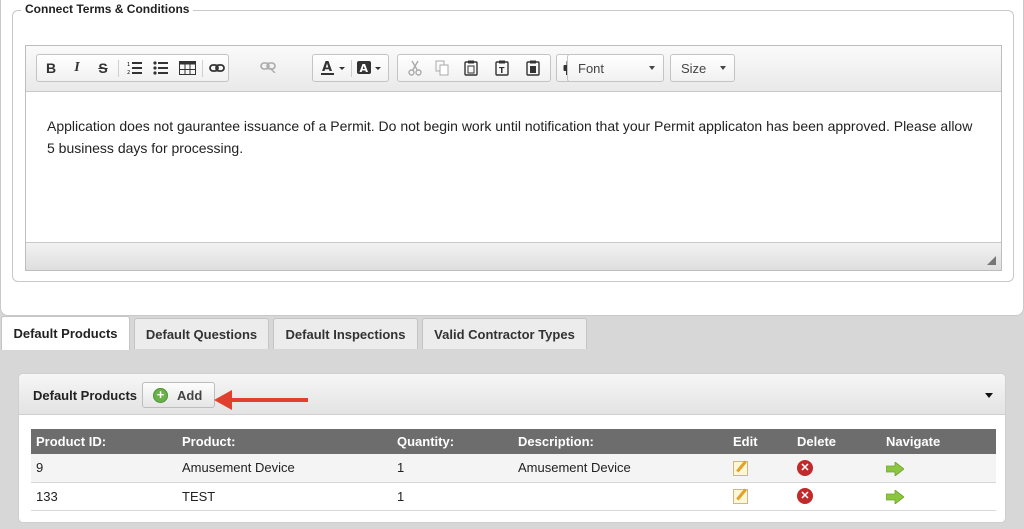 The image size is (1024, 529). I want to click on column-header: Product:, so click(209, 441).